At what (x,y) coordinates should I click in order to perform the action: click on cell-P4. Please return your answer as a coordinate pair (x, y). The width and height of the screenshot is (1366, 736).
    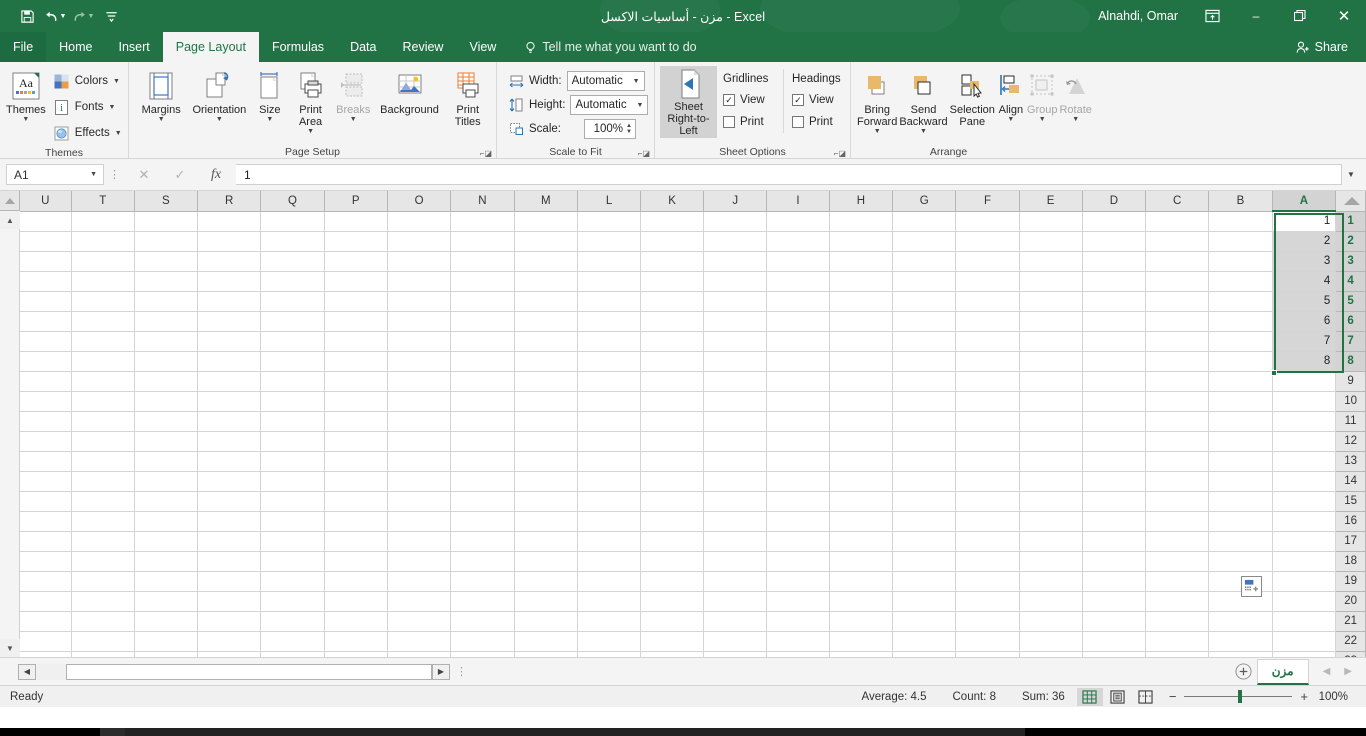
    Looking at the image, I should click on (356, 281).